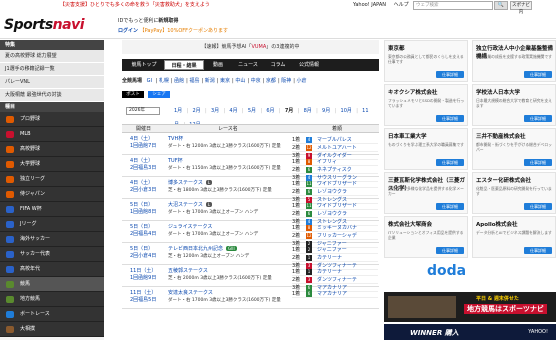 The height and width of the screenshot is (340, 556). I want to click on yahoo-japan-link: Yahoo! JAPAN, so click(369, 5).